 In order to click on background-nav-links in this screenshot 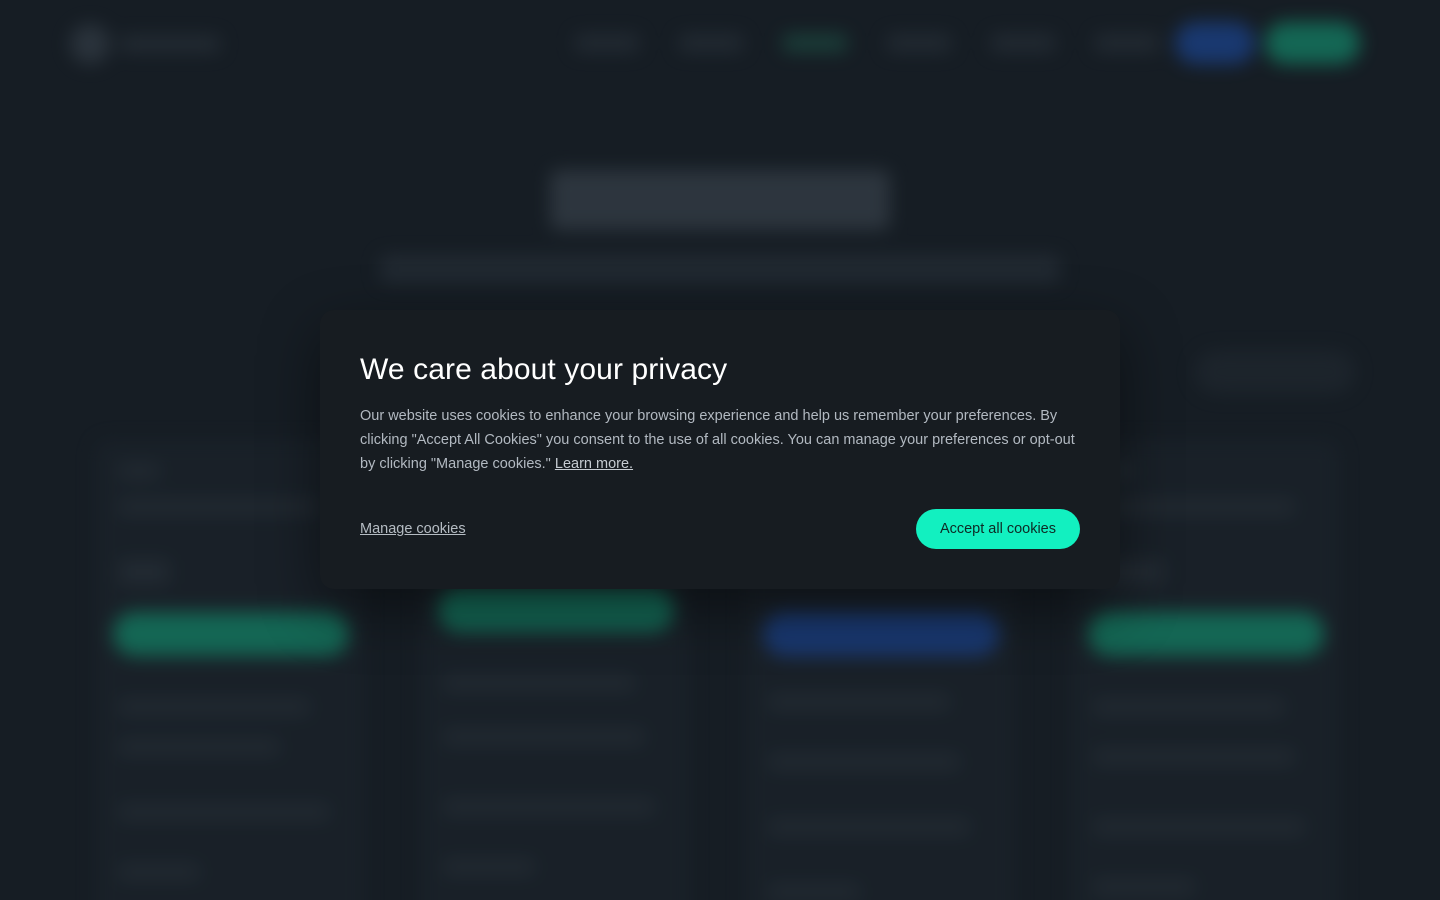, I will do `click(867, 43)`.